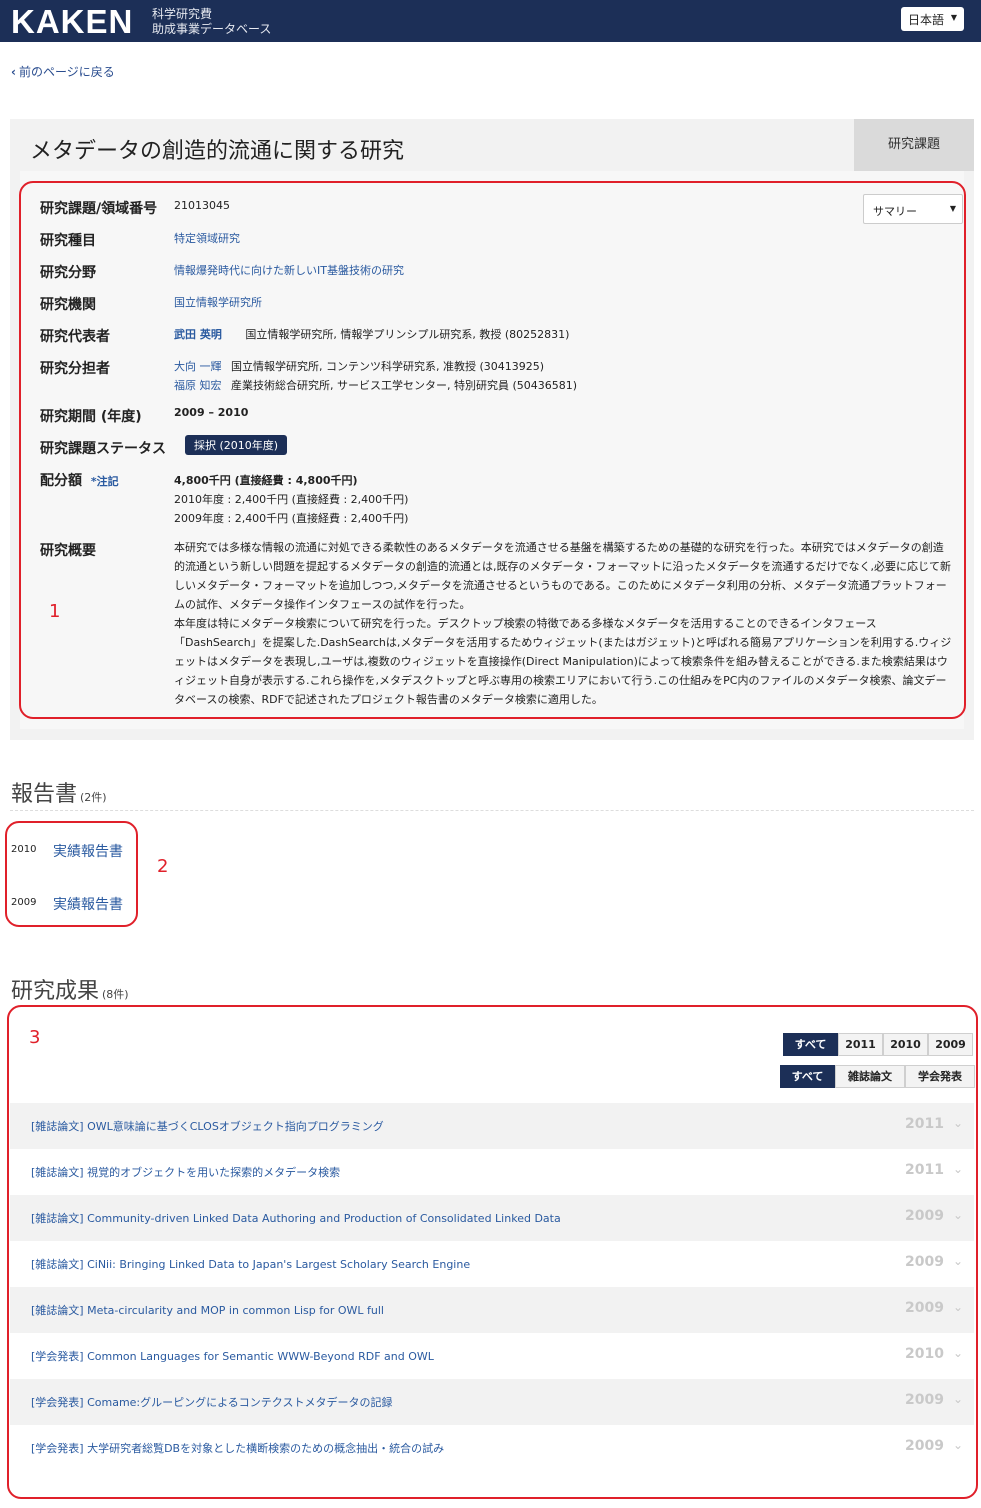 The height and width of the screenshot is (1508, 981). I want to click on logo-subtitle: 科学研究費 助成事業データベース, so click(211, 22).